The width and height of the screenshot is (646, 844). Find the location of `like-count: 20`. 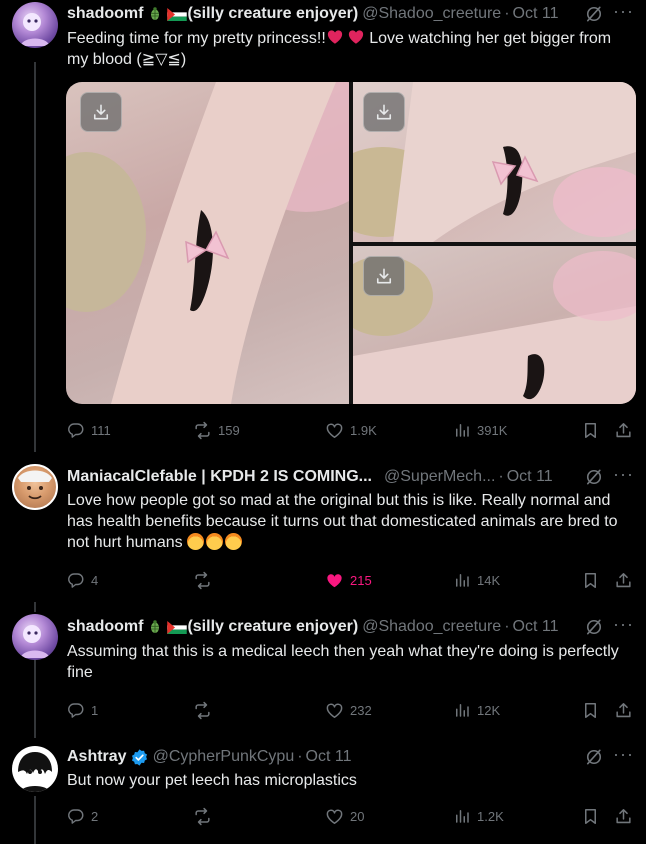

like-count: 20 is located at coordinates (357, 816).